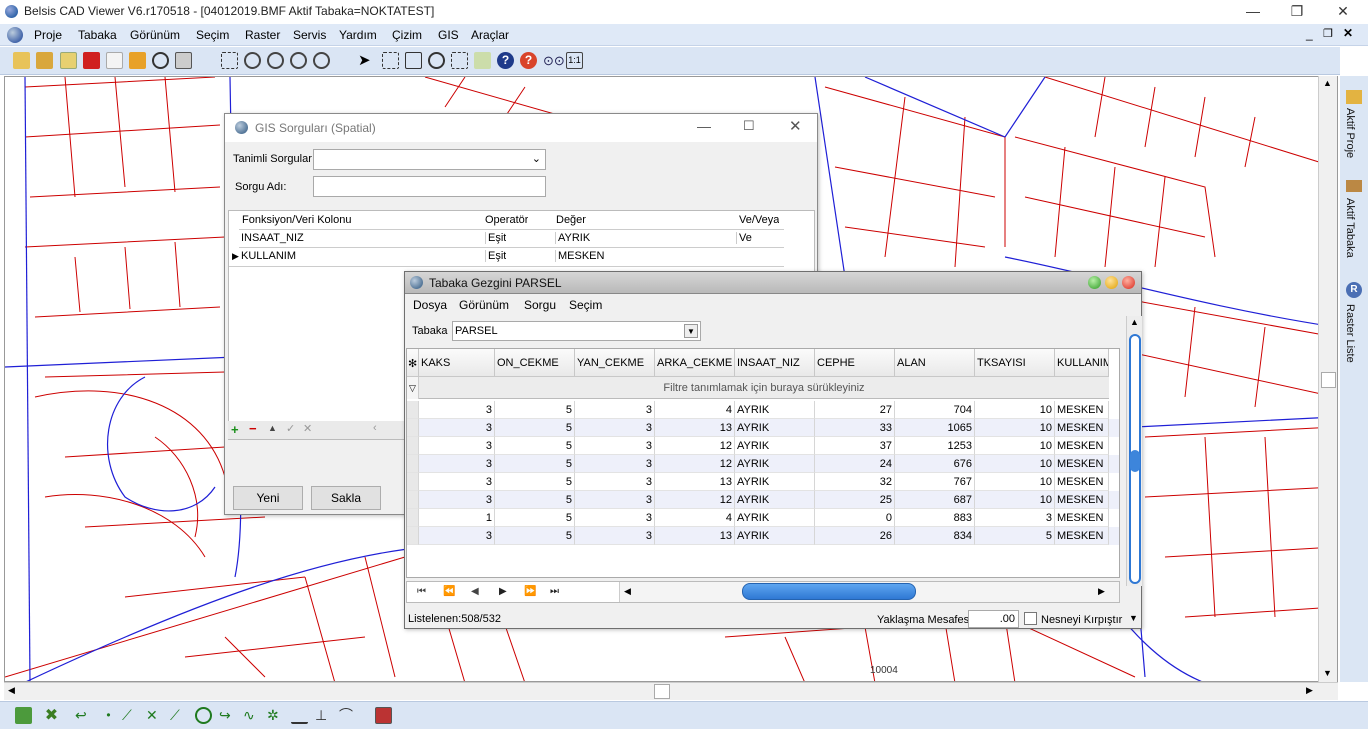 This screenshot has height=729, width=1368. Describe the element at coordinates (130, 715) in the screenshot. I see `line-tool-icon: ⟋` at that location.